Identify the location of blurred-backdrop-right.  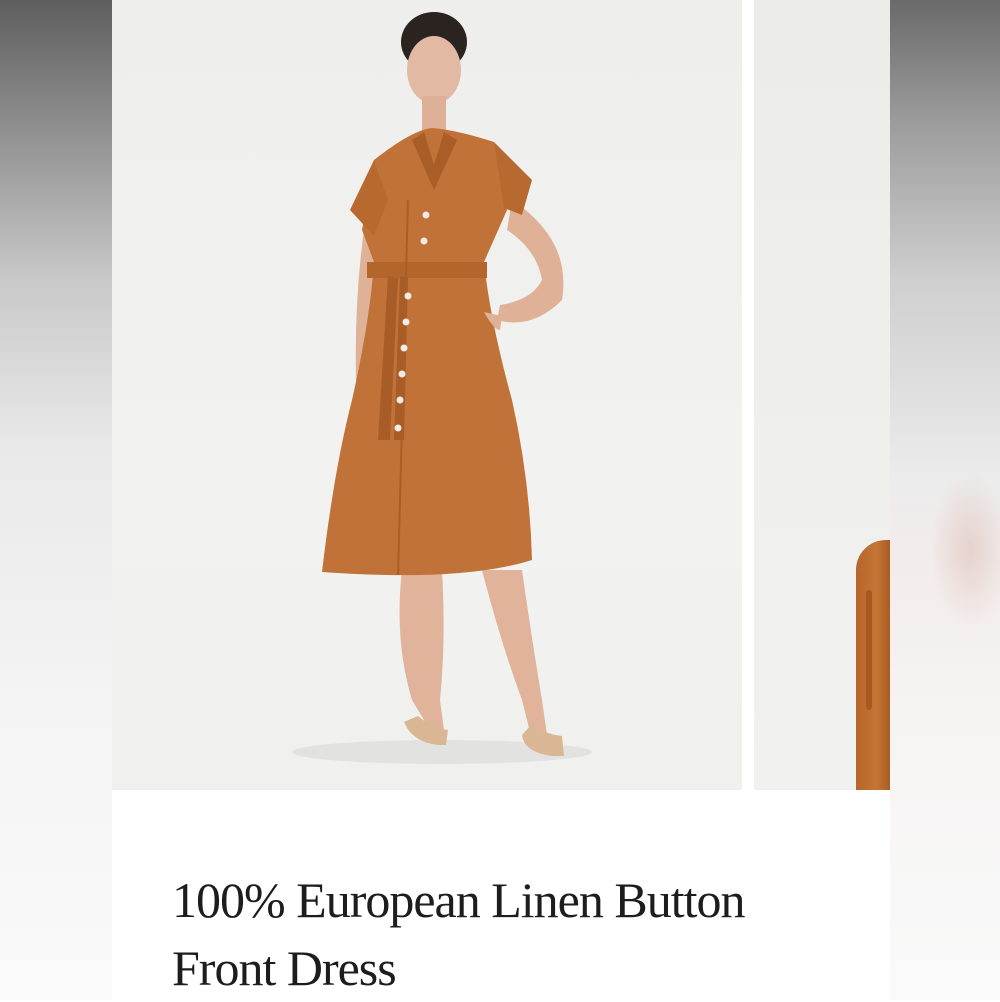
(945, 500).